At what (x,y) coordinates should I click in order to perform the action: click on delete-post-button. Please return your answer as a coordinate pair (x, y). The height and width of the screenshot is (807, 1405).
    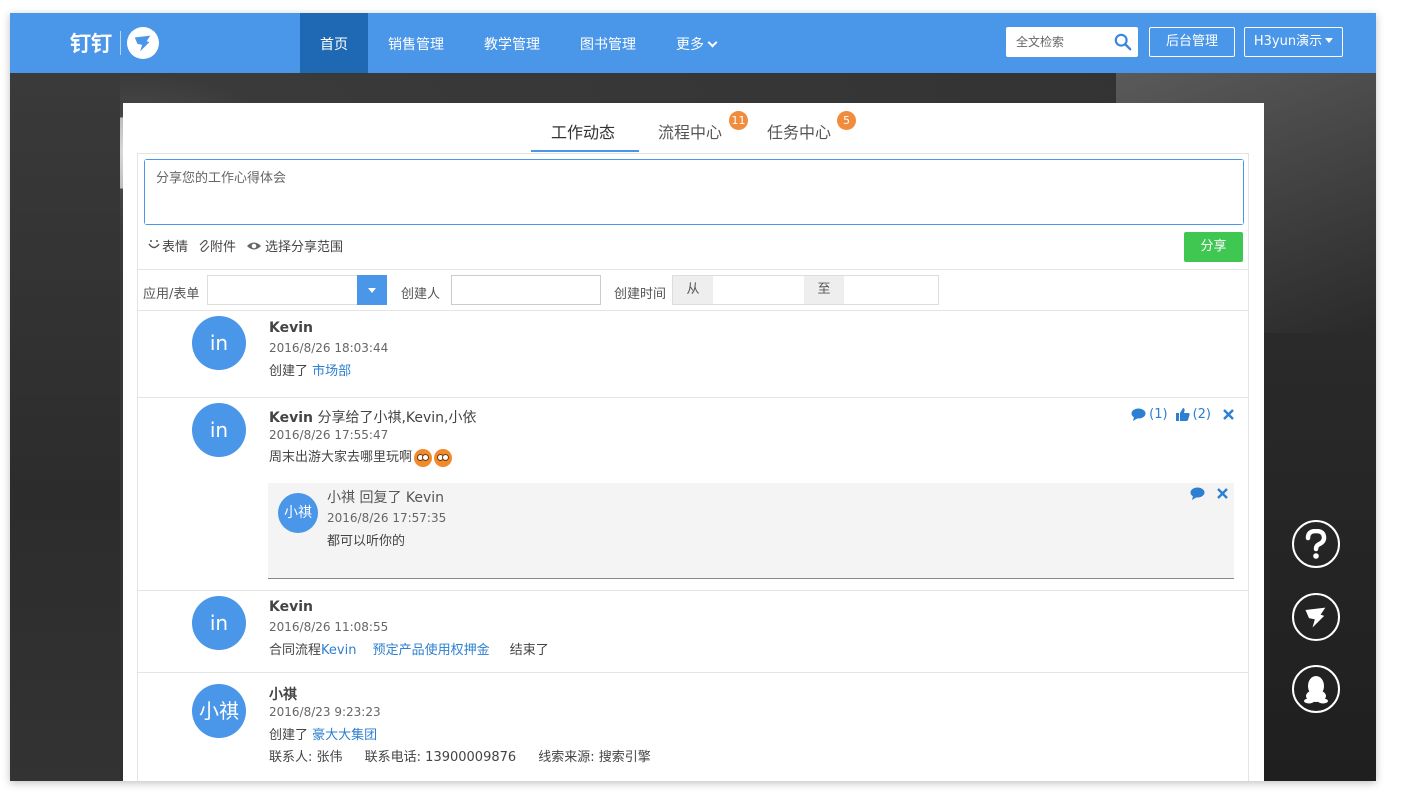
    Looking at the image, I should click on (1228, 414).